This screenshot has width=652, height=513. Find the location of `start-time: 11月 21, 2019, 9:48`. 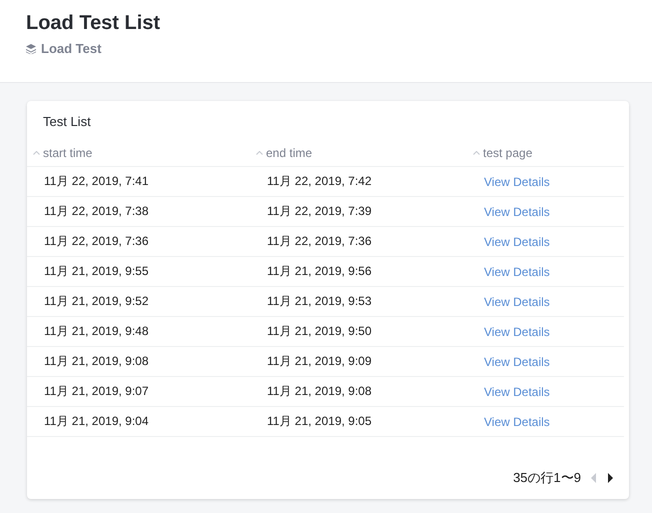

start-time: 11月 21, 2019, 9:48 is located at coordinates (96, 331).